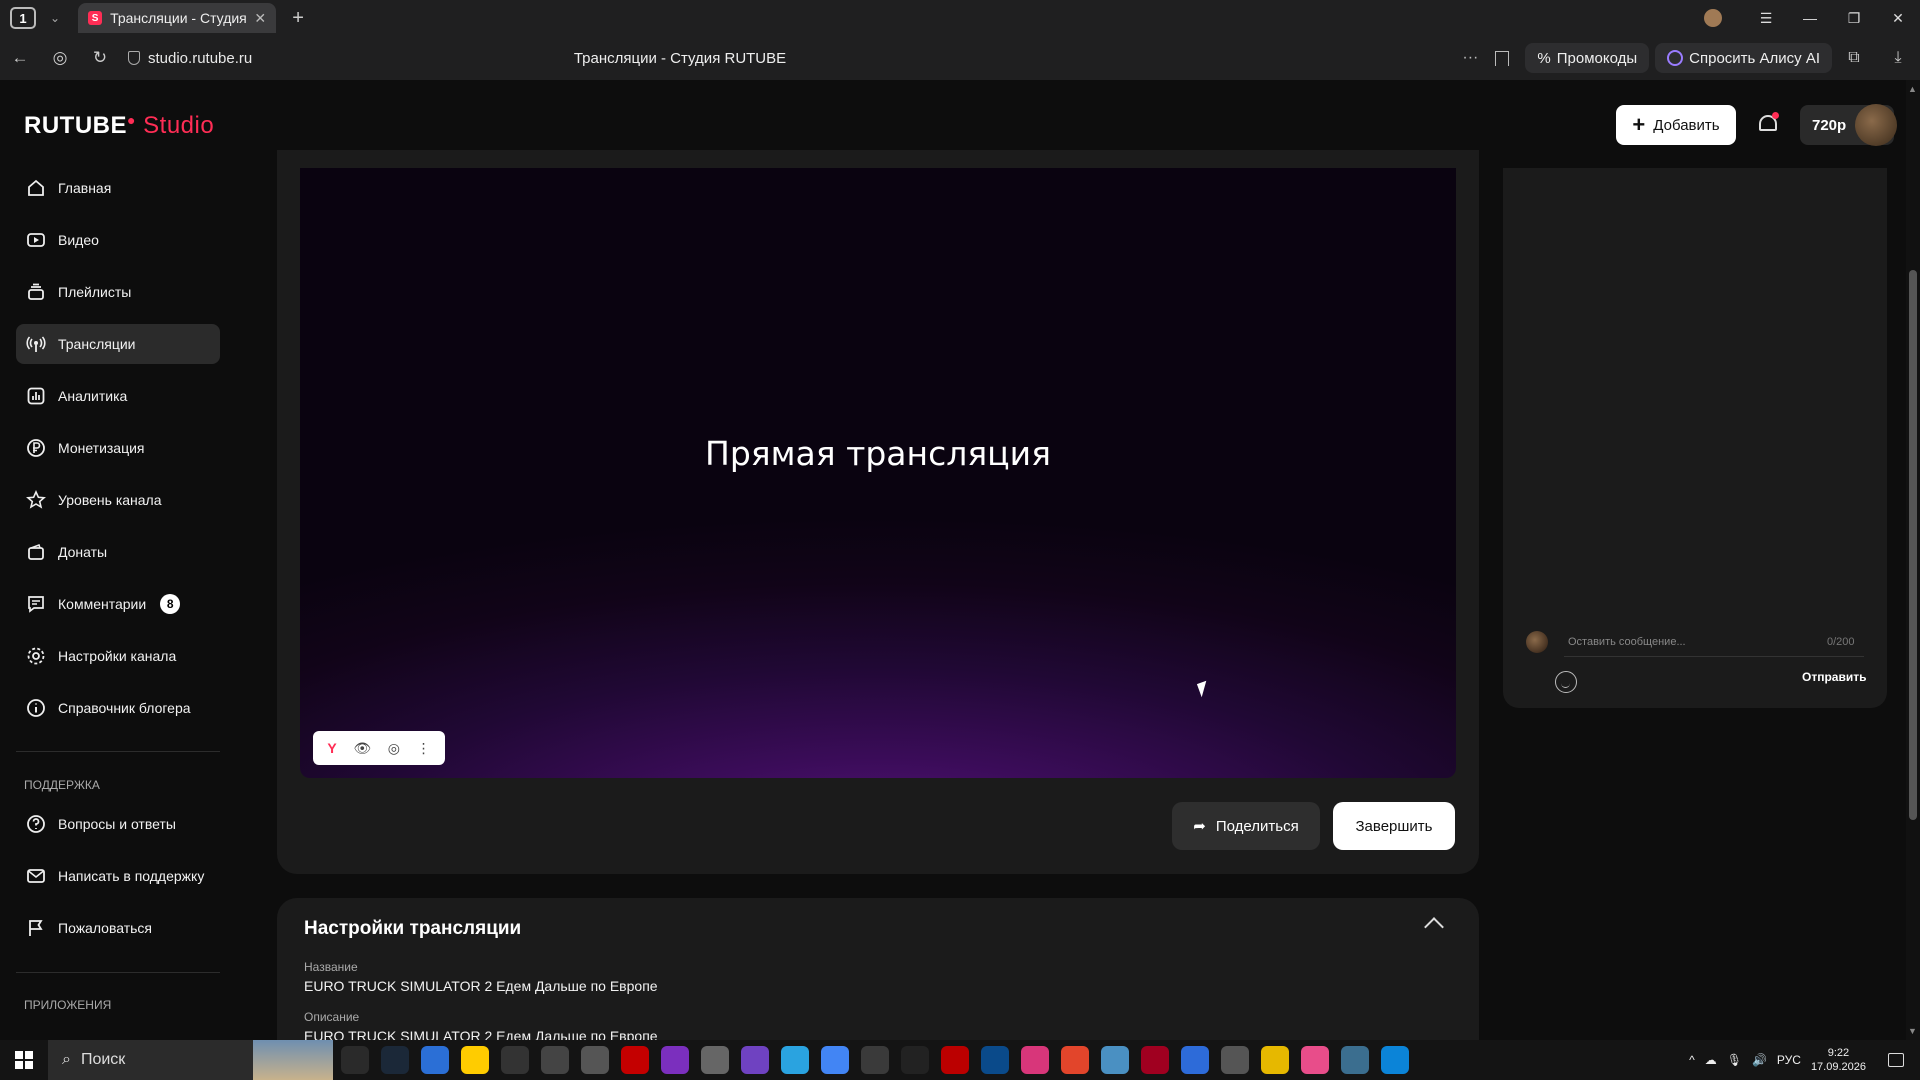 The height and width of the screenshot is (1080, 1920). I want to click on search-icon: ⌕, so click(66, 1059).